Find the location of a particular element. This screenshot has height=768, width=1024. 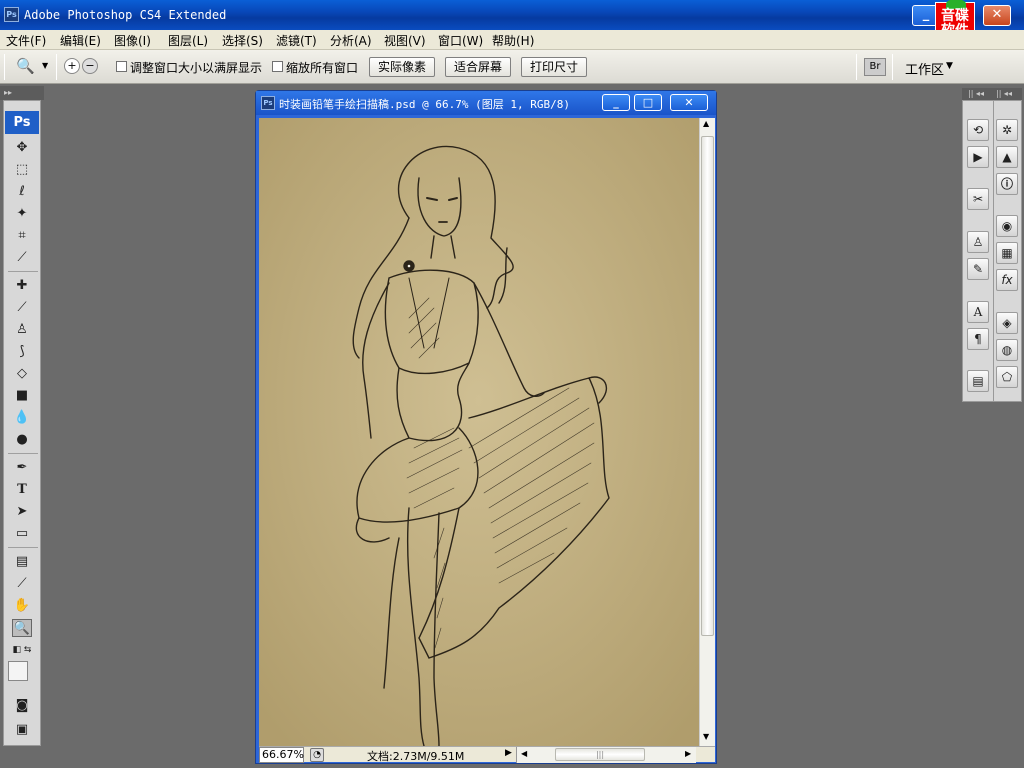

tools-panel-grip: ▸▸ is located at coordinates (22, 93).